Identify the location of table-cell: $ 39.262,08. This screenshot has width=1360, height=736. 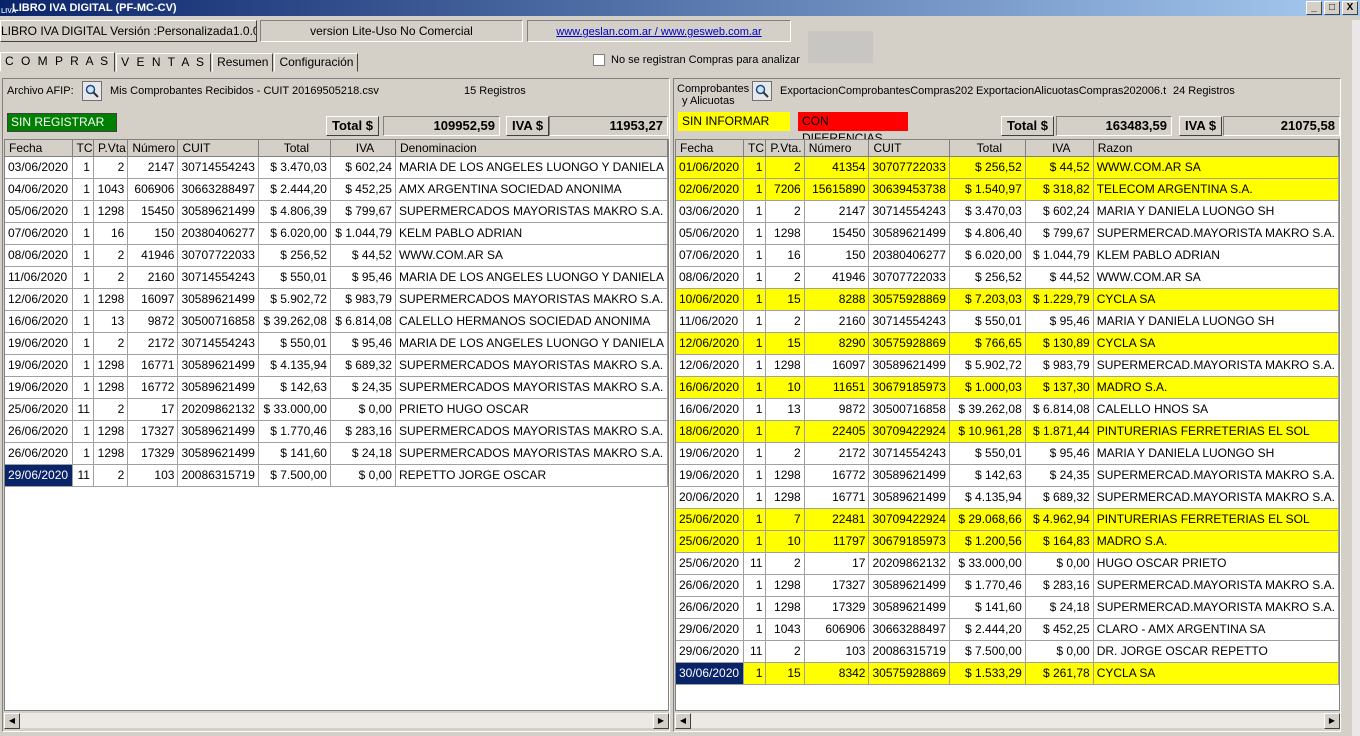
(987, 409).